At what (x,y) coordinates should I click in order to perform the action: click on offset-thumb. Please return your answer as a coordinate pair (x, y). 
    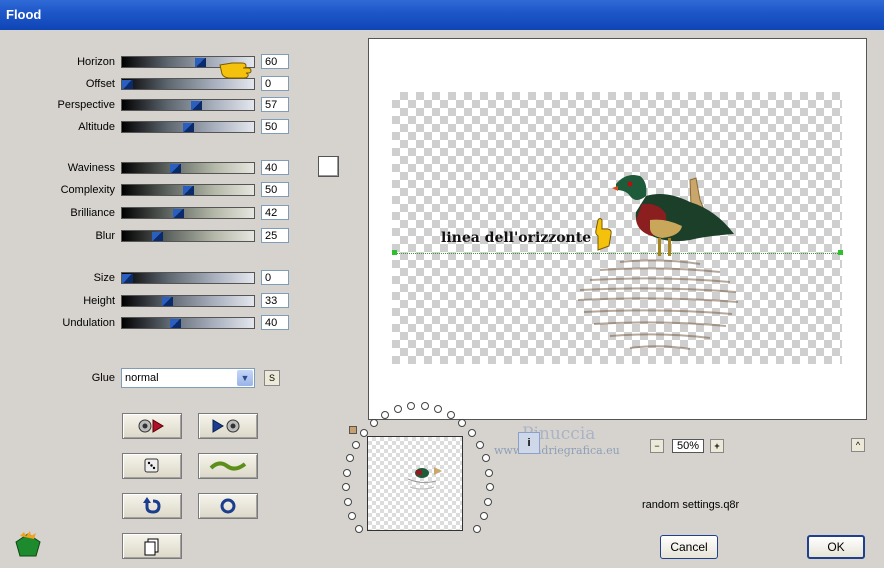
    Looking at the image, I should click on (127, 84).